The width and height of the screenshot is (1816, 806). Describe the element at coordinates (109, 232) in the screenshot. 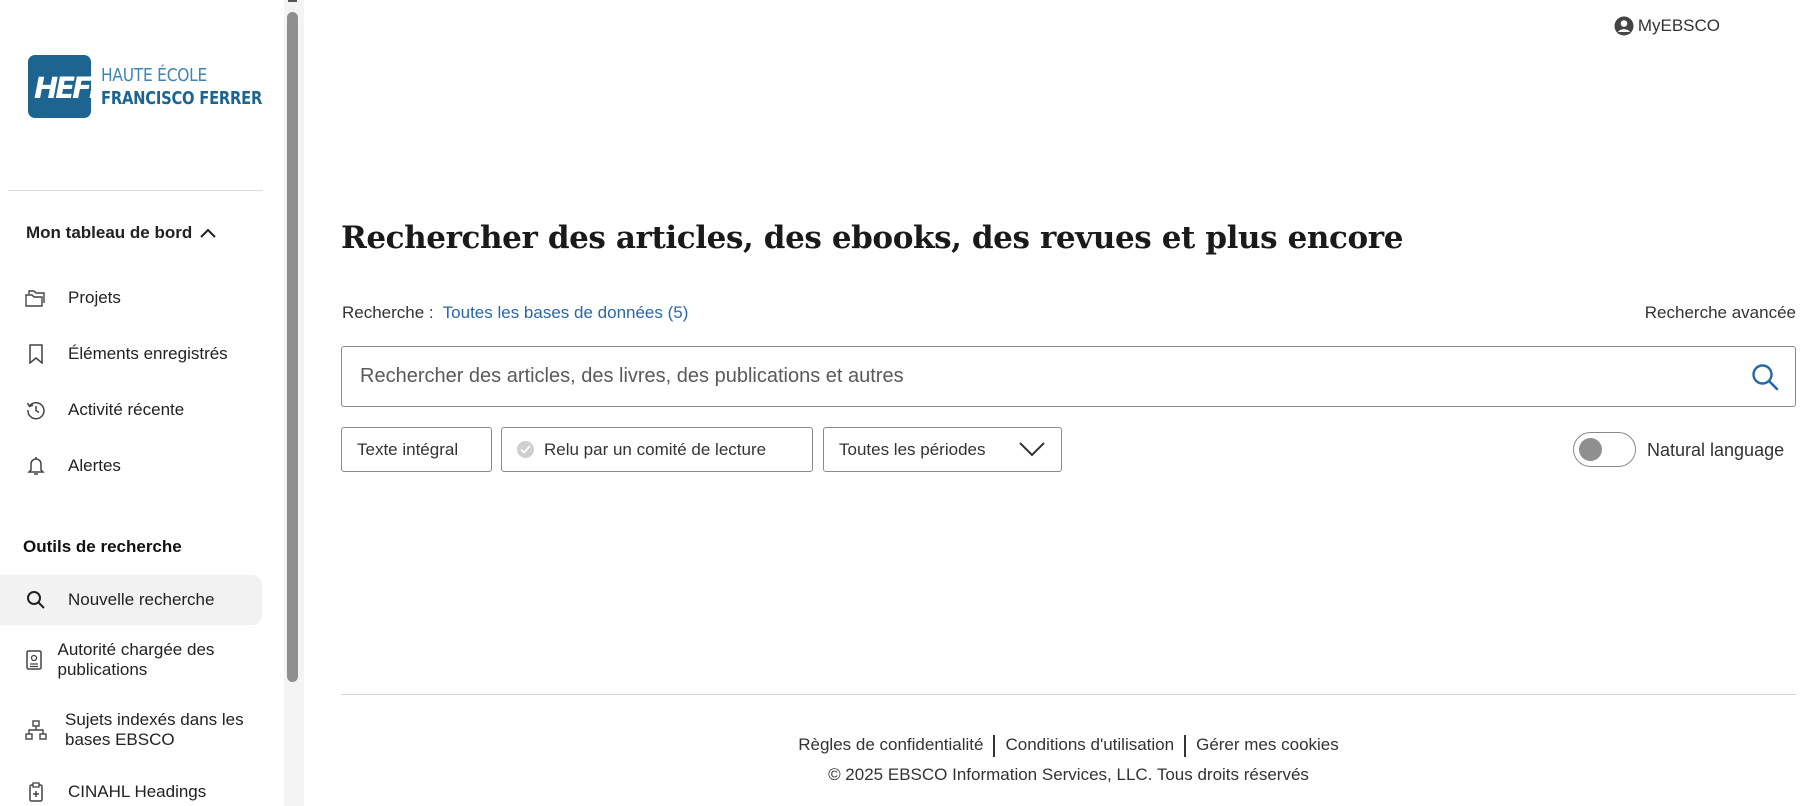

I see `dashboard-label: Mon tableau de bord` at that location.